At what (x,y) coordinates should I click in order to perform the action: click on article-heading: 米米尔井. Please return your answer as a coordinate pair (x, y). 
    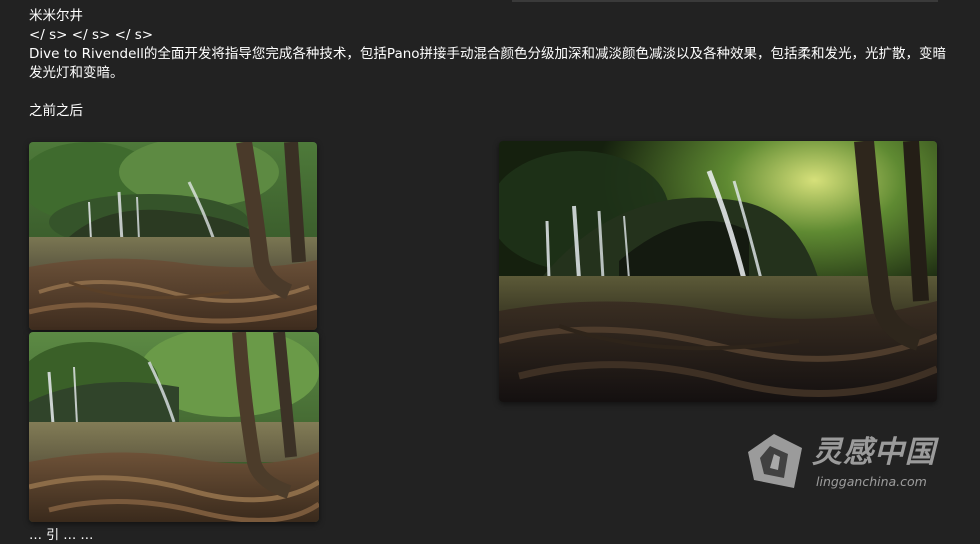
    Looking at the image, I should click on (56, 16).